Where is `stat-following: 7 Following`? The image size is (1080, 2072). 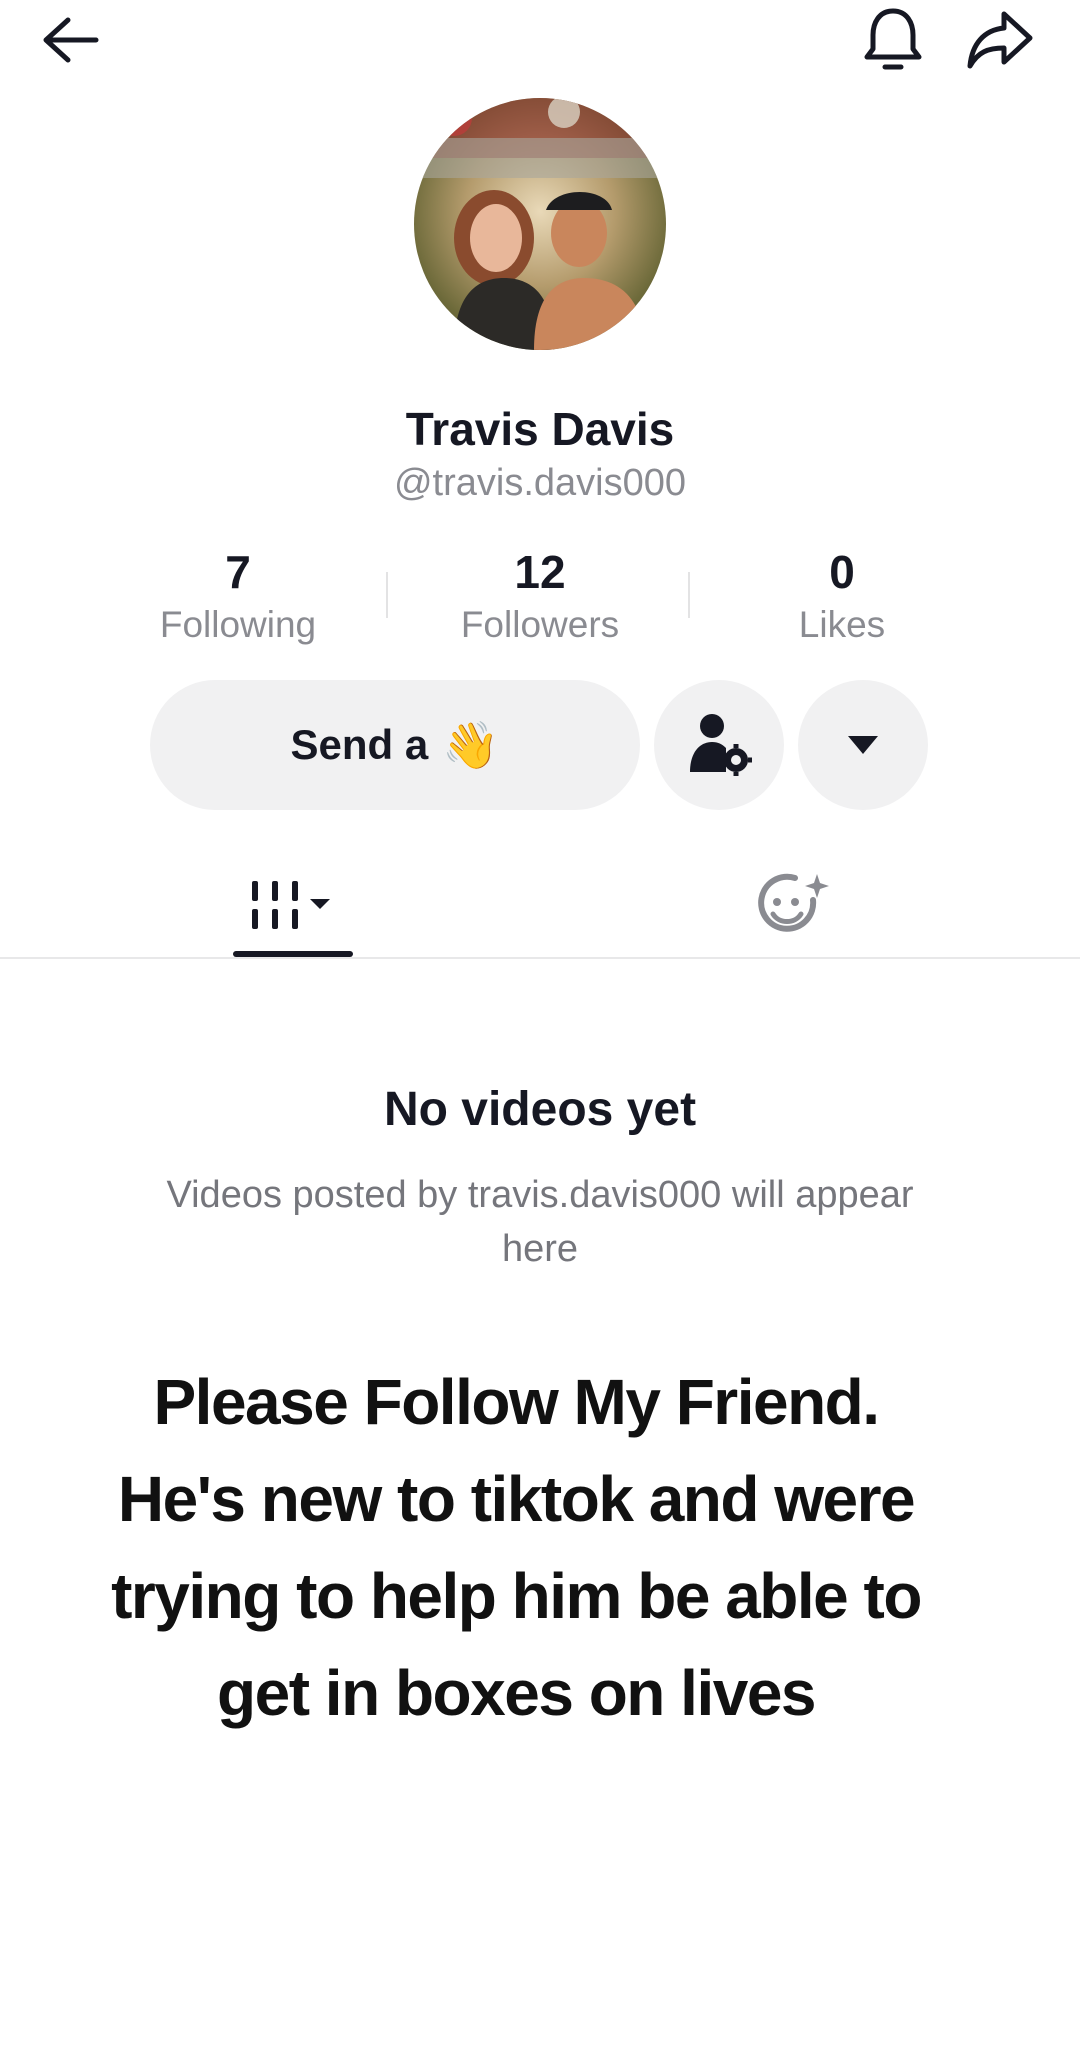
stat-following: 7 Following is located at coordinates (238, 595).